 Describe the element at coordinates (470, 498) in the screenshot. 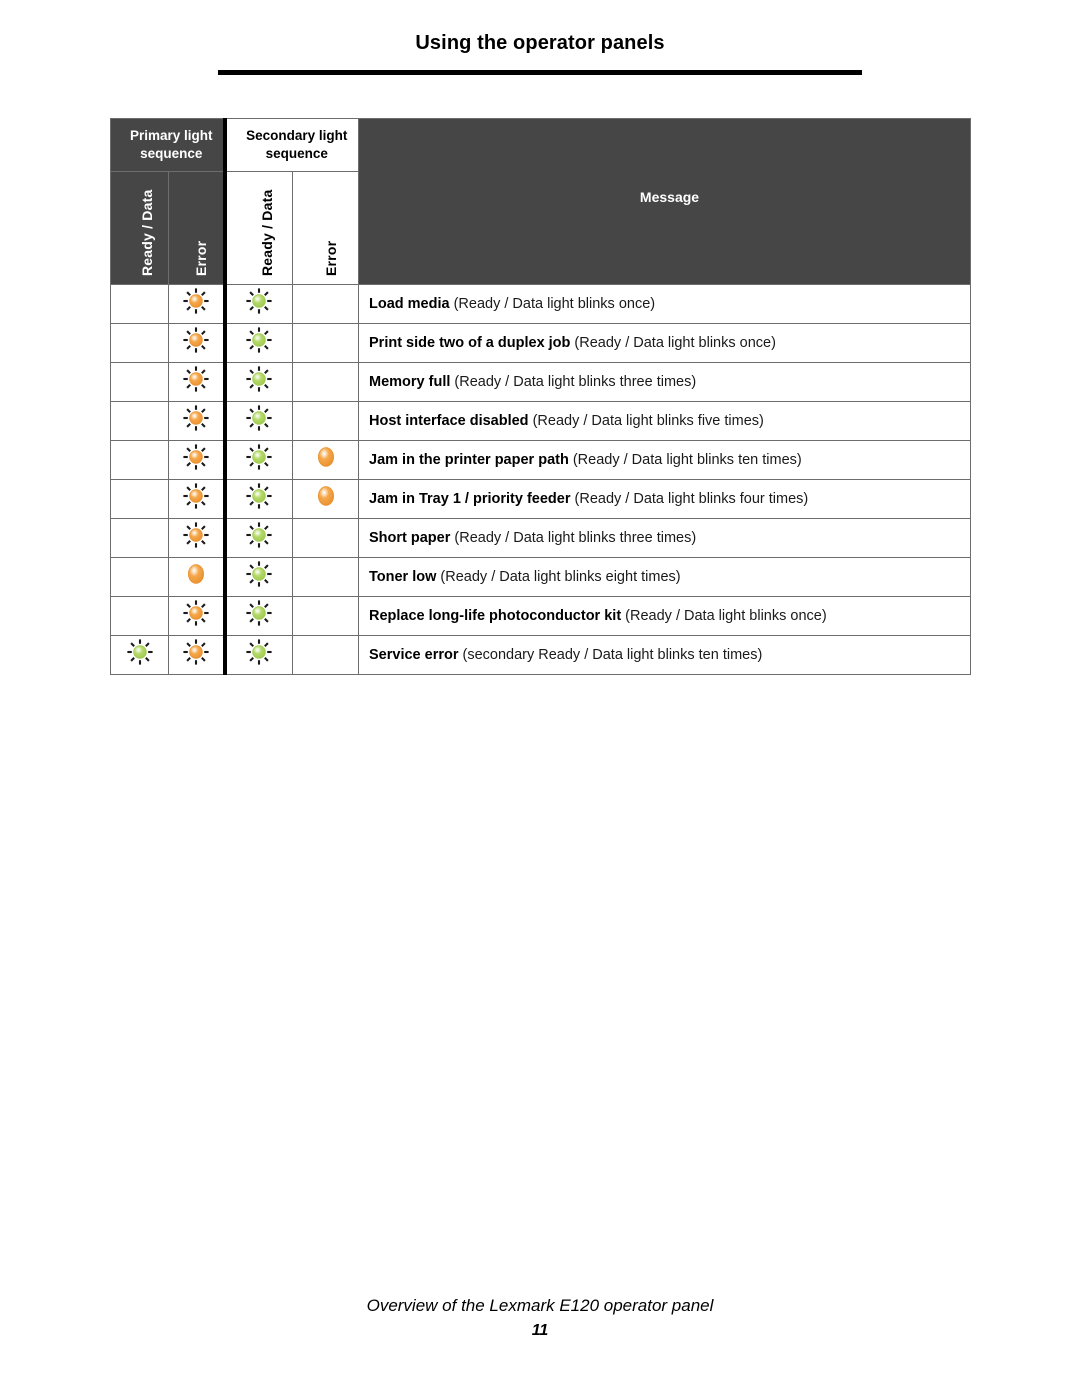

I see `message-title: Jam in Tray 1 / priority feeder` at that location.